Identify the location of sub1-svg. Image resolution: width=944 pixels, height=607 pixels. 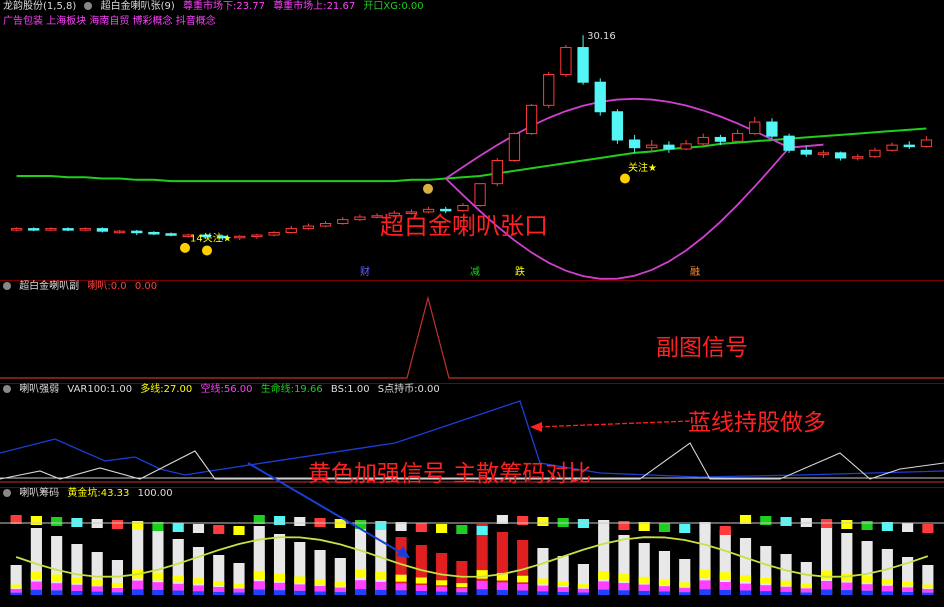
(472, 337).